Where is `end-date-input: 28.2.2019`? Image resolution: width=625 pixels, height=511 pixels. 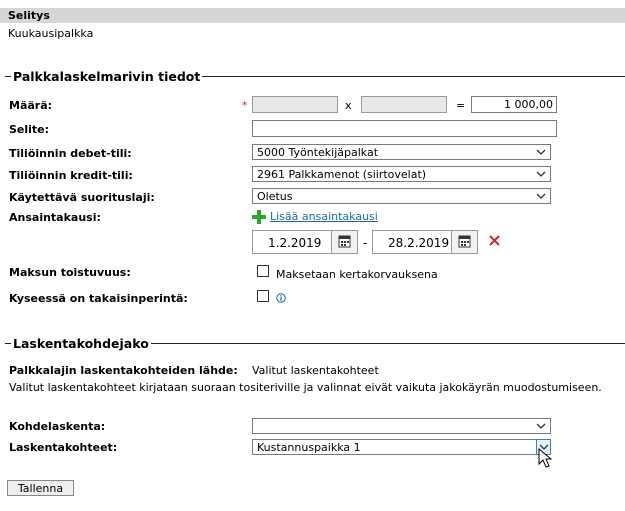
end-date-input: 28.2.2019 is located at coordinates (425, 242).